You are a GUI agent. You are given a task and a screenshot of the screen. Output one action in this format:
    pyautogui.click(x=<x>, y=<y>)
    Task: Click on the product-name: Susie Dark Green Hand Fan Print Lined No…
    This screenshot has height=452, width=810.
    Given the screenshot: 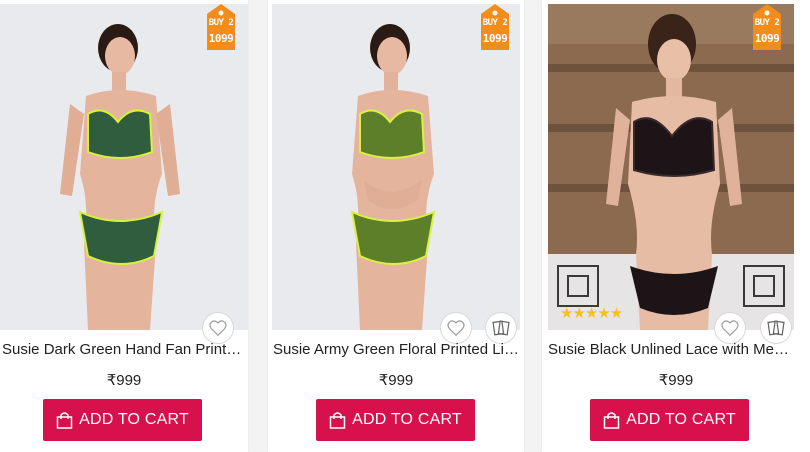 What is the action you would take?
    pyautogui.click(x=123, y=349)
    